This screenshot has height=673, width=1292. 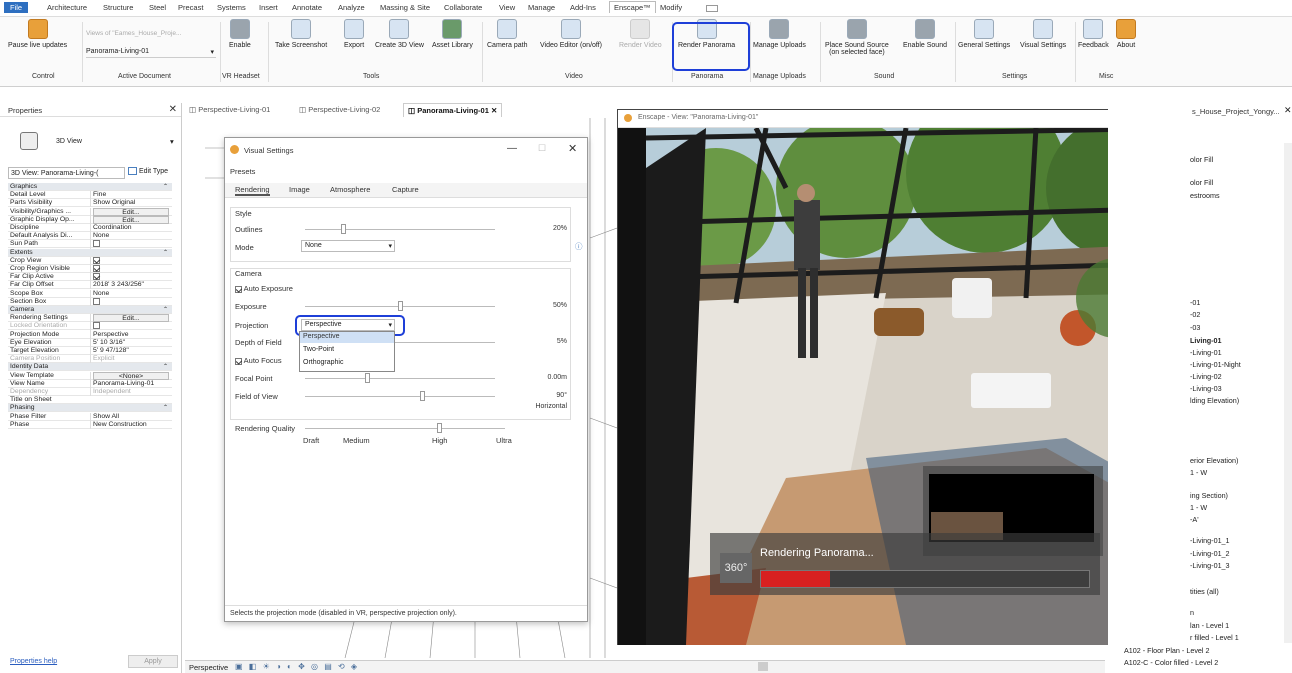 I want to click on active-document-select: Panorama-Living-01 ▾, so click(x=151, y=53).